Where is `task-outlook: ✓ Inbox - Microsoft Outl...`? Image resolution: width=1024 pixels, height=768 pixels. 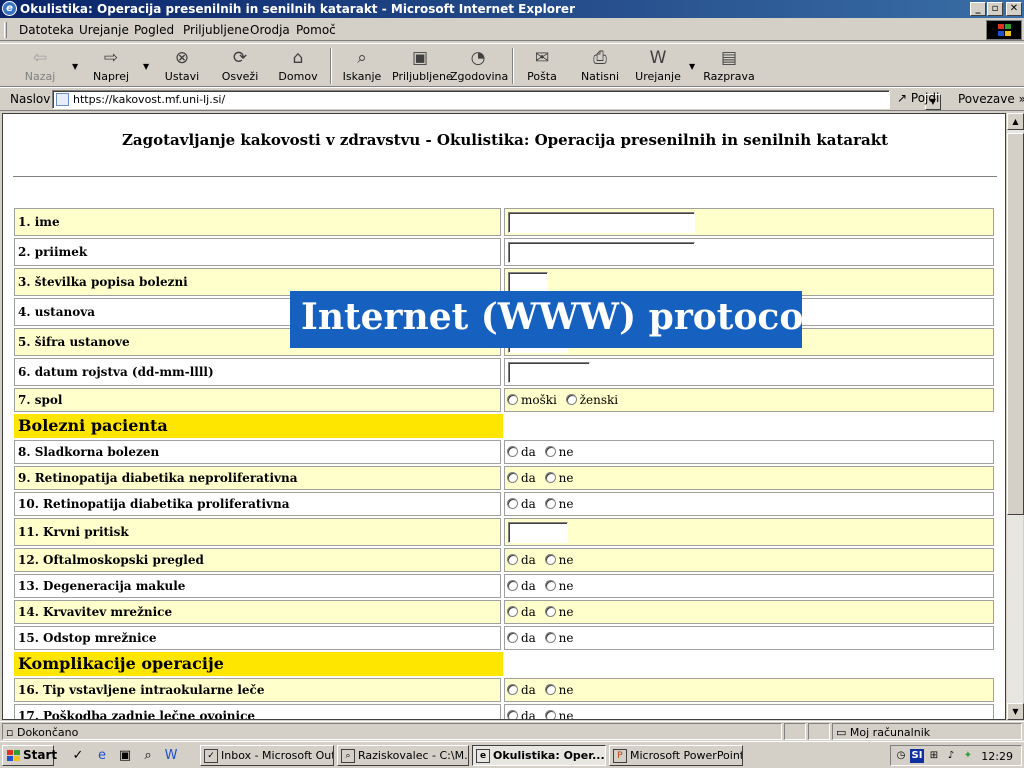 task-outlook: ✓ Inbox - Microsoft Outl... is located at coordinates (267, 755).